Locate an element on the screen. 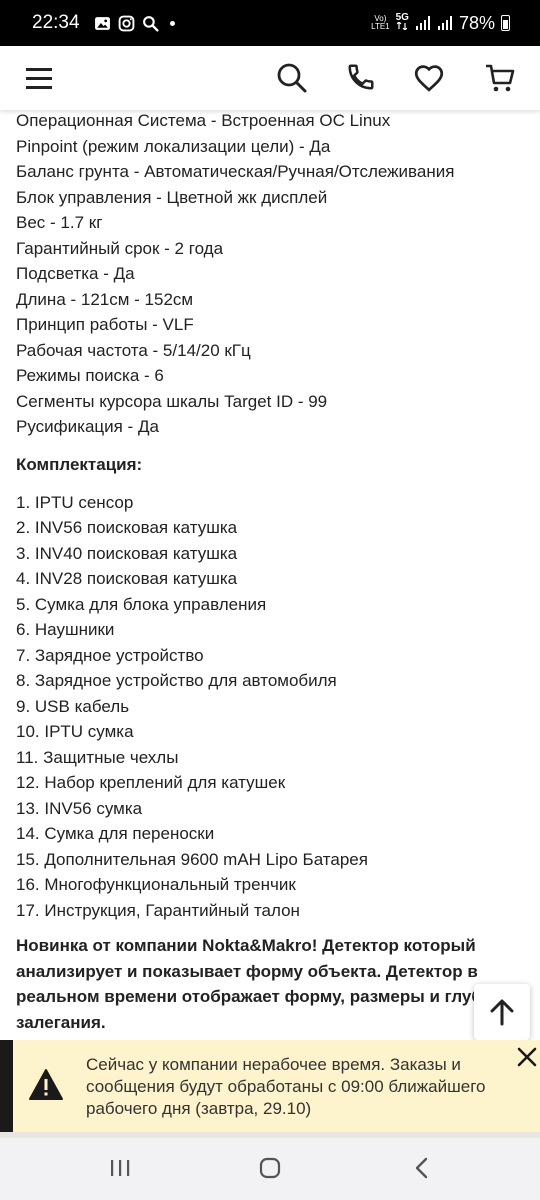 The image size is (540, 1200). spec-item: Вес - 1.7 кг is located at coordinates (59, 222).